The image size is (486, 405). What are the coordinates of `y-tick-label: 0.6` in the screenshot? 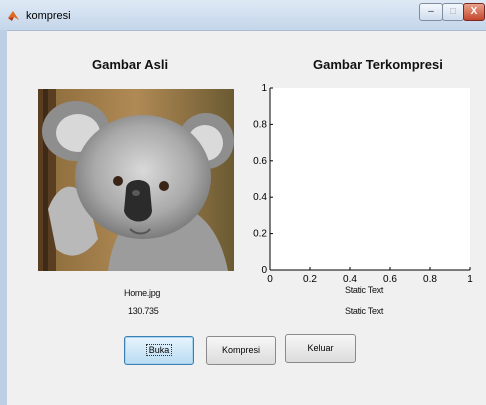 It's located at (260, 161).